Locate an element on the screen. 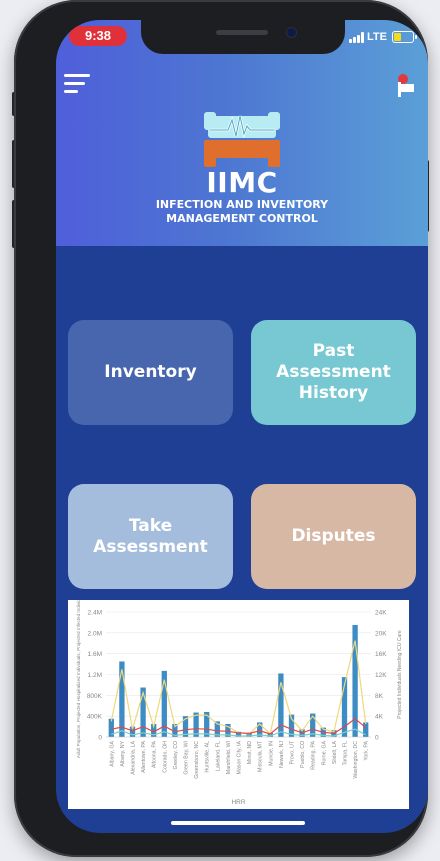 This screenshot has height=861, width=440. x-tick-label: Minot, ND is located at coordinates (250, 752).